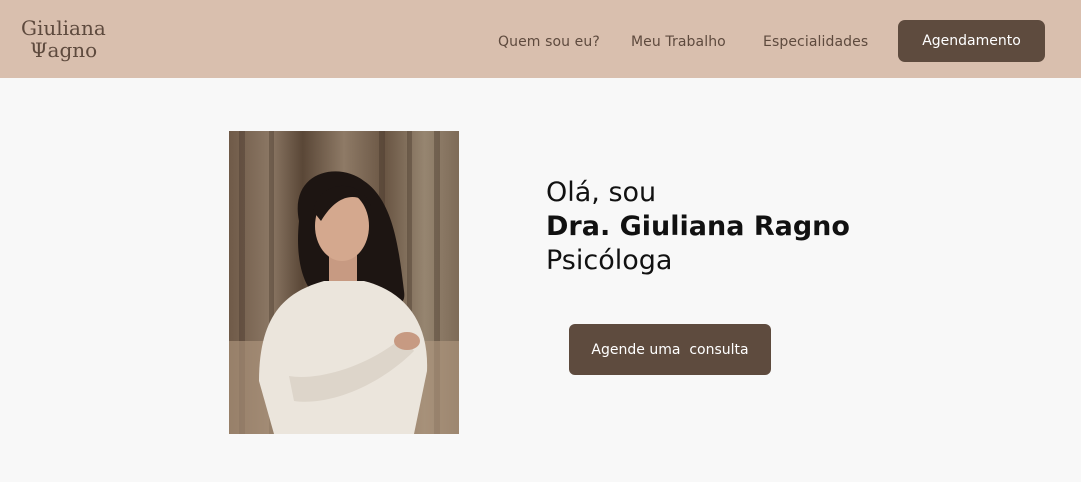 This screenshot has width=1081, height=482. I want to click on nav-link-quem-sou-eu: Quem sou eu?, so click(549, 42).